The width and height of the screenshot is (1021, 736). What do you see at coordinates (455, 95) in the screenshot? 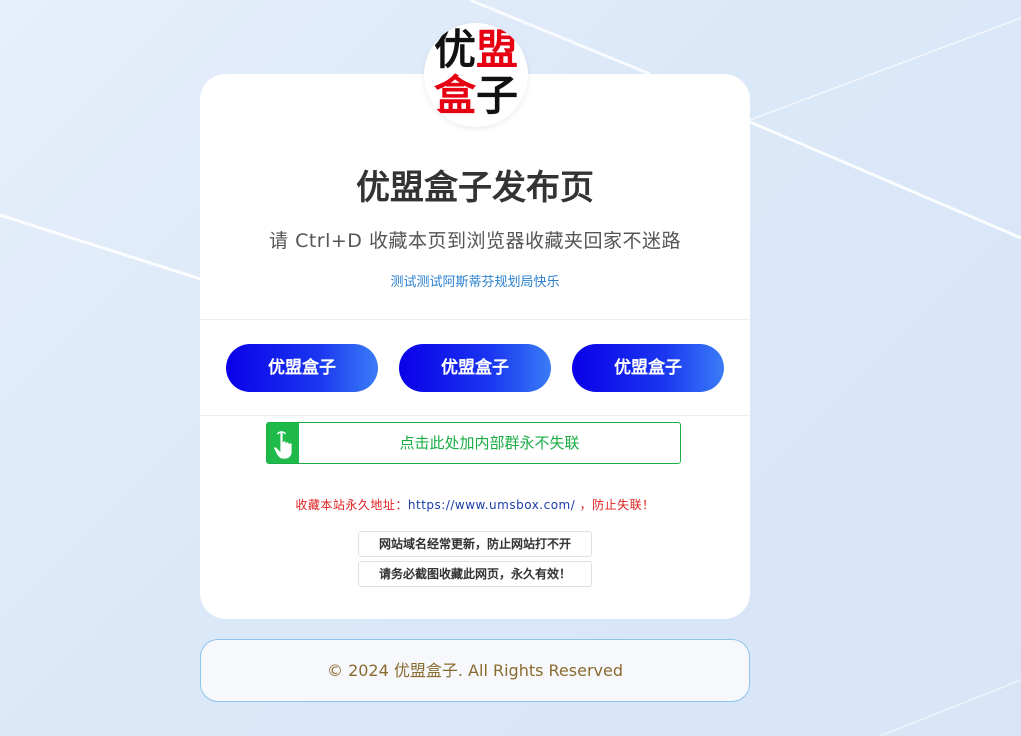
I see `logo-char-3: 盒` at bounding box center [455, 95].